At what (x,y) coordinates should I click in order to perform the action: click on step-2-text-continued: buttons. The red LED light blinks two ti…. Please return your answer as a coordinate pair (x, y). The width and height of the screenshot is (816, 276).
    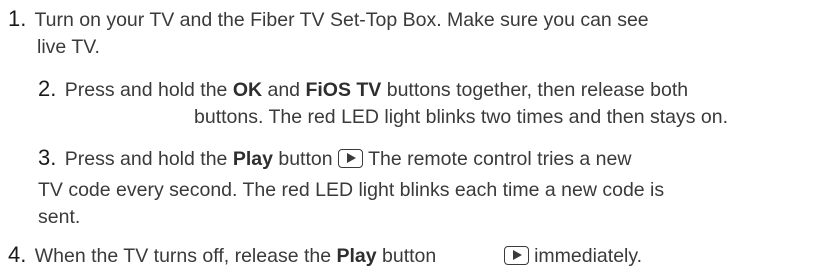
    Looking at the image, I should click on (461, 117).